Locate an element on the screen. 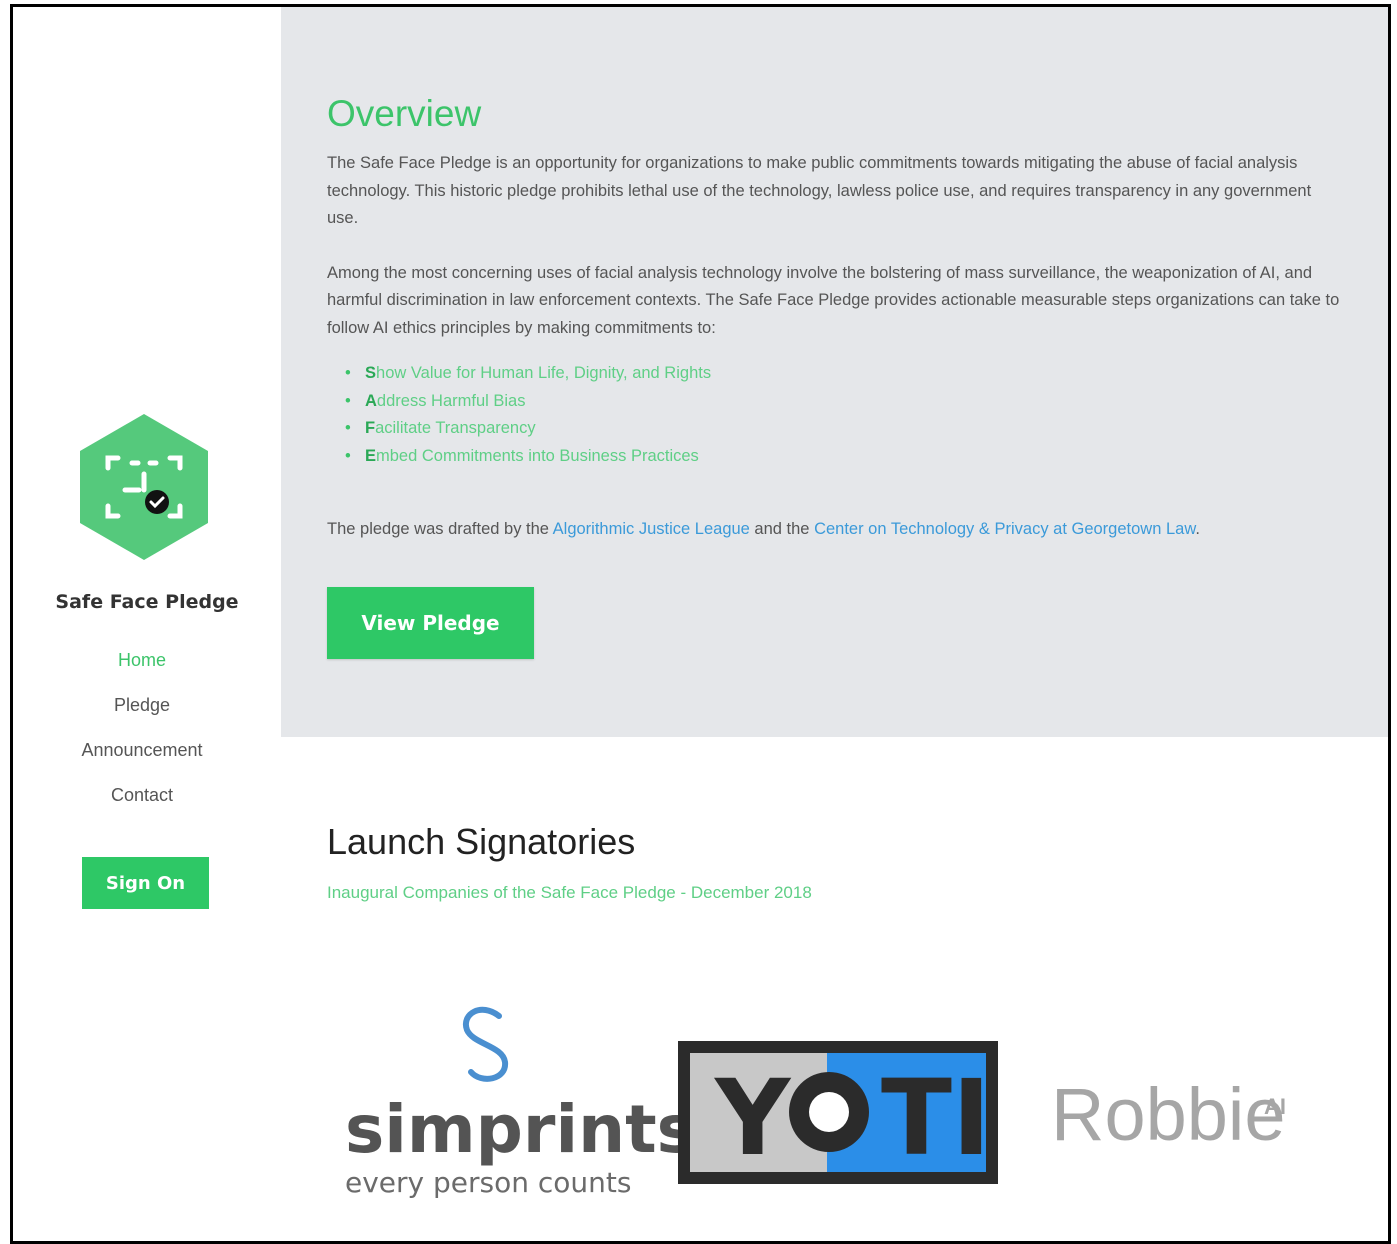 This screenshot has width=1397, height=1244. commitment-text: ddress Harmful Bias is located at coordinates (451, 400).